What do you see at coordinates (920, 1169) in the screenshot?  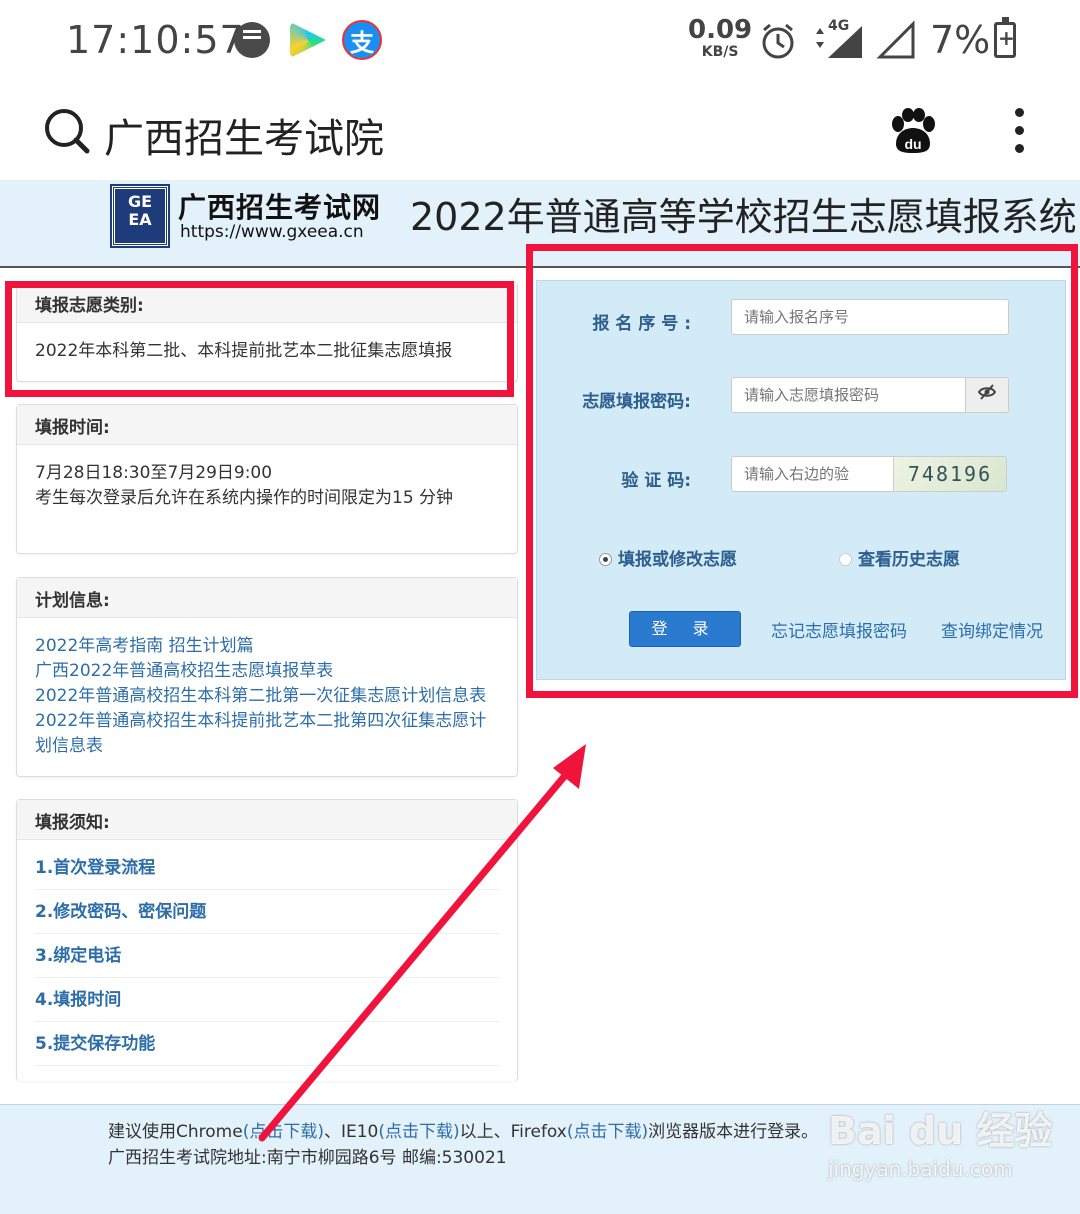 I see `watermark-url: jingyan.baidu.com` at bounding box center [920, 1169].